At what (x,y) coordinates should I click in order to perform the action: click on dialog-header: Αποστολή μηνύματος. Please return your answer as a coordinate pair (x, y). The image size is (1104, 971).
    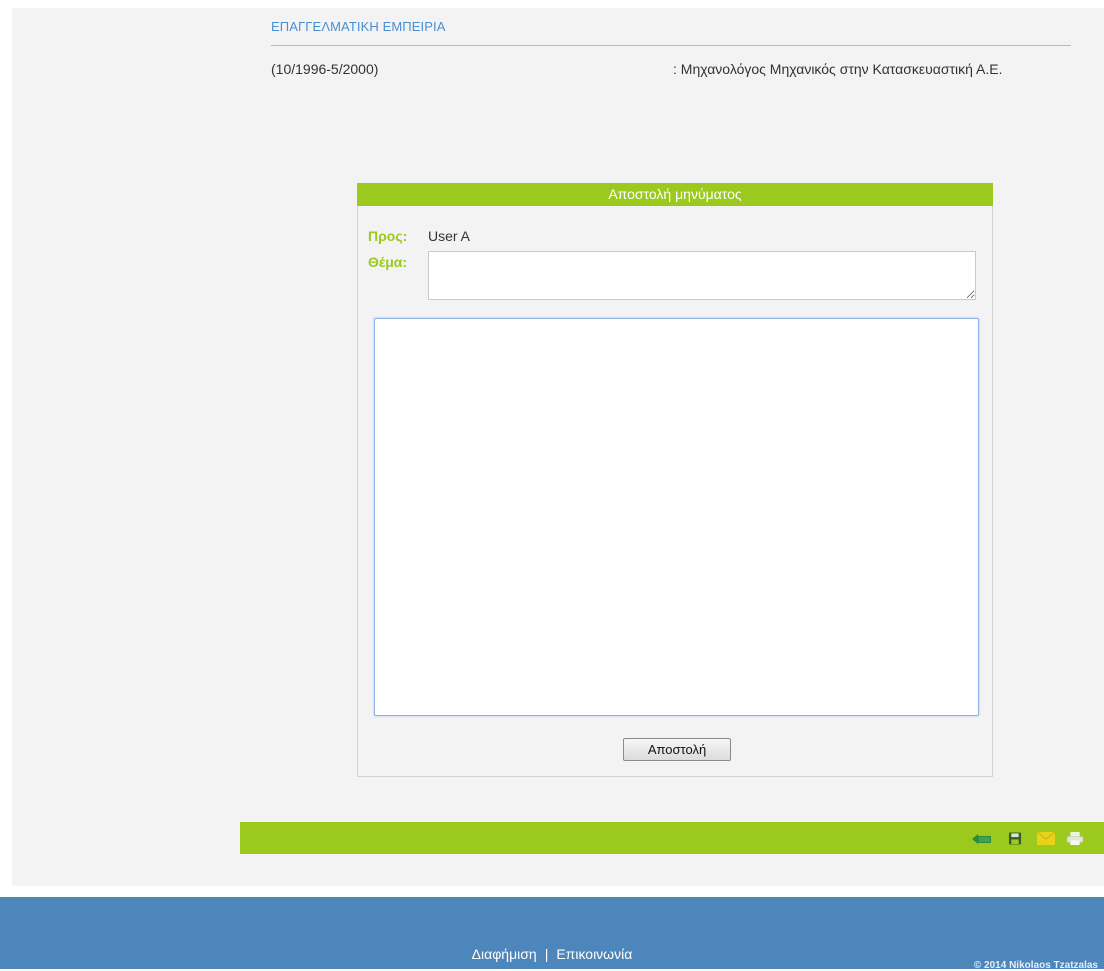
    Looking at the image, I should click on (675, 194).